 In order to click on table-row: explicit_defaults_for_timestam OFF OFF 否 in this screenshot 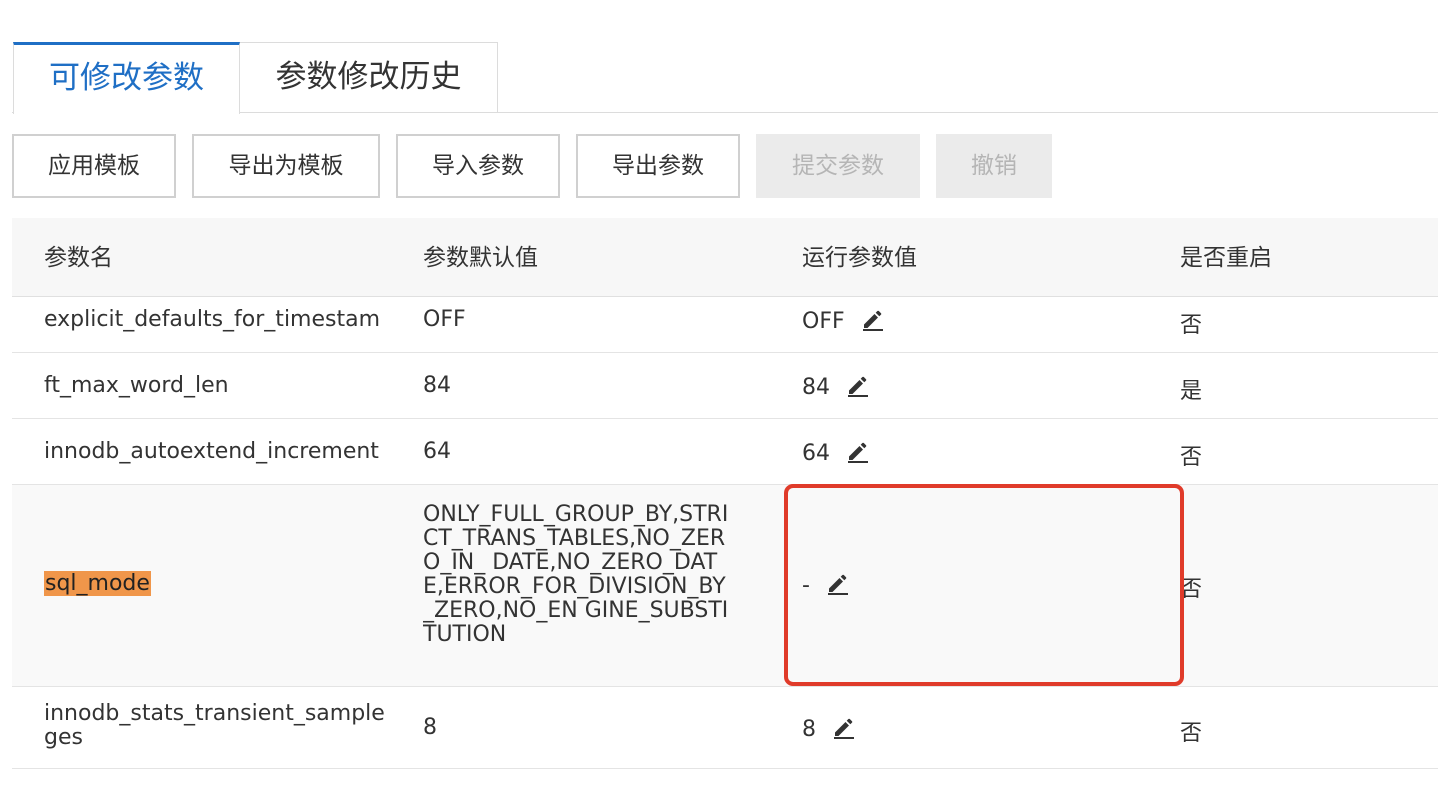, I will do `click(725, 325)`.